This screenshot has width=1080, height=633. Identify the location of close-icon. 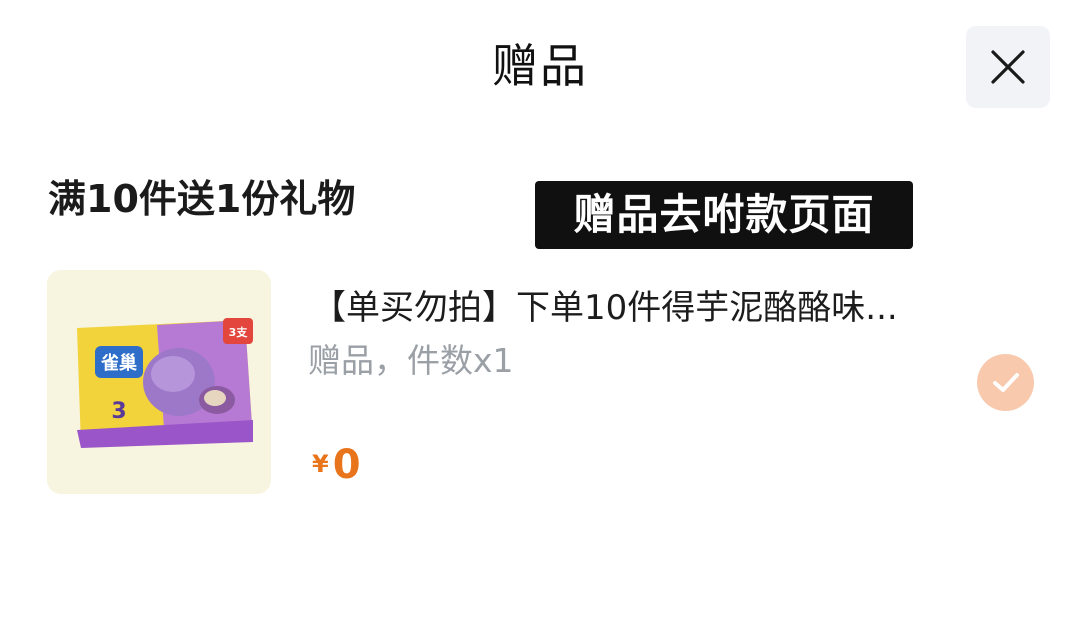
(1008, 67).